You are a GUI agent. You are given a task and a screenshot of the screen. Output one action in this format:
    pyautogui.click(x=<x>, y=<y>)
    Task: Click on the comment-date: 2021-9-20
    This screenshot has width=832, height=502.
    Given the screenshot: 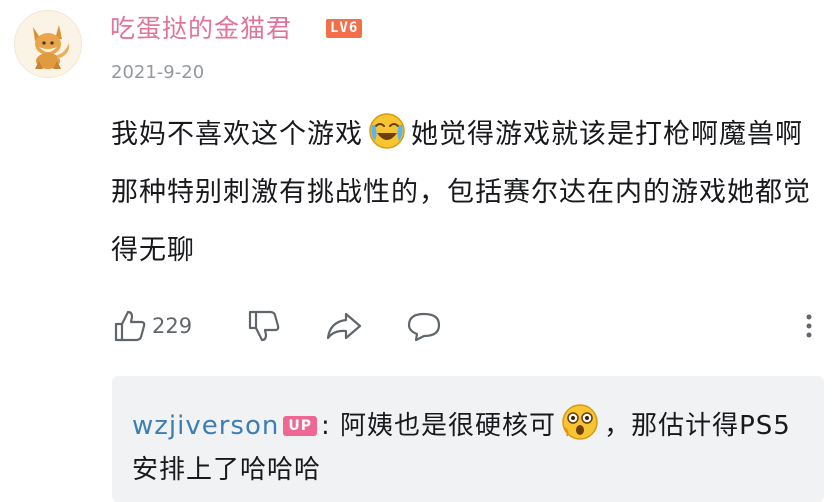 What is the action you would take?
    pyautogui.click(x=158, y=72)
    